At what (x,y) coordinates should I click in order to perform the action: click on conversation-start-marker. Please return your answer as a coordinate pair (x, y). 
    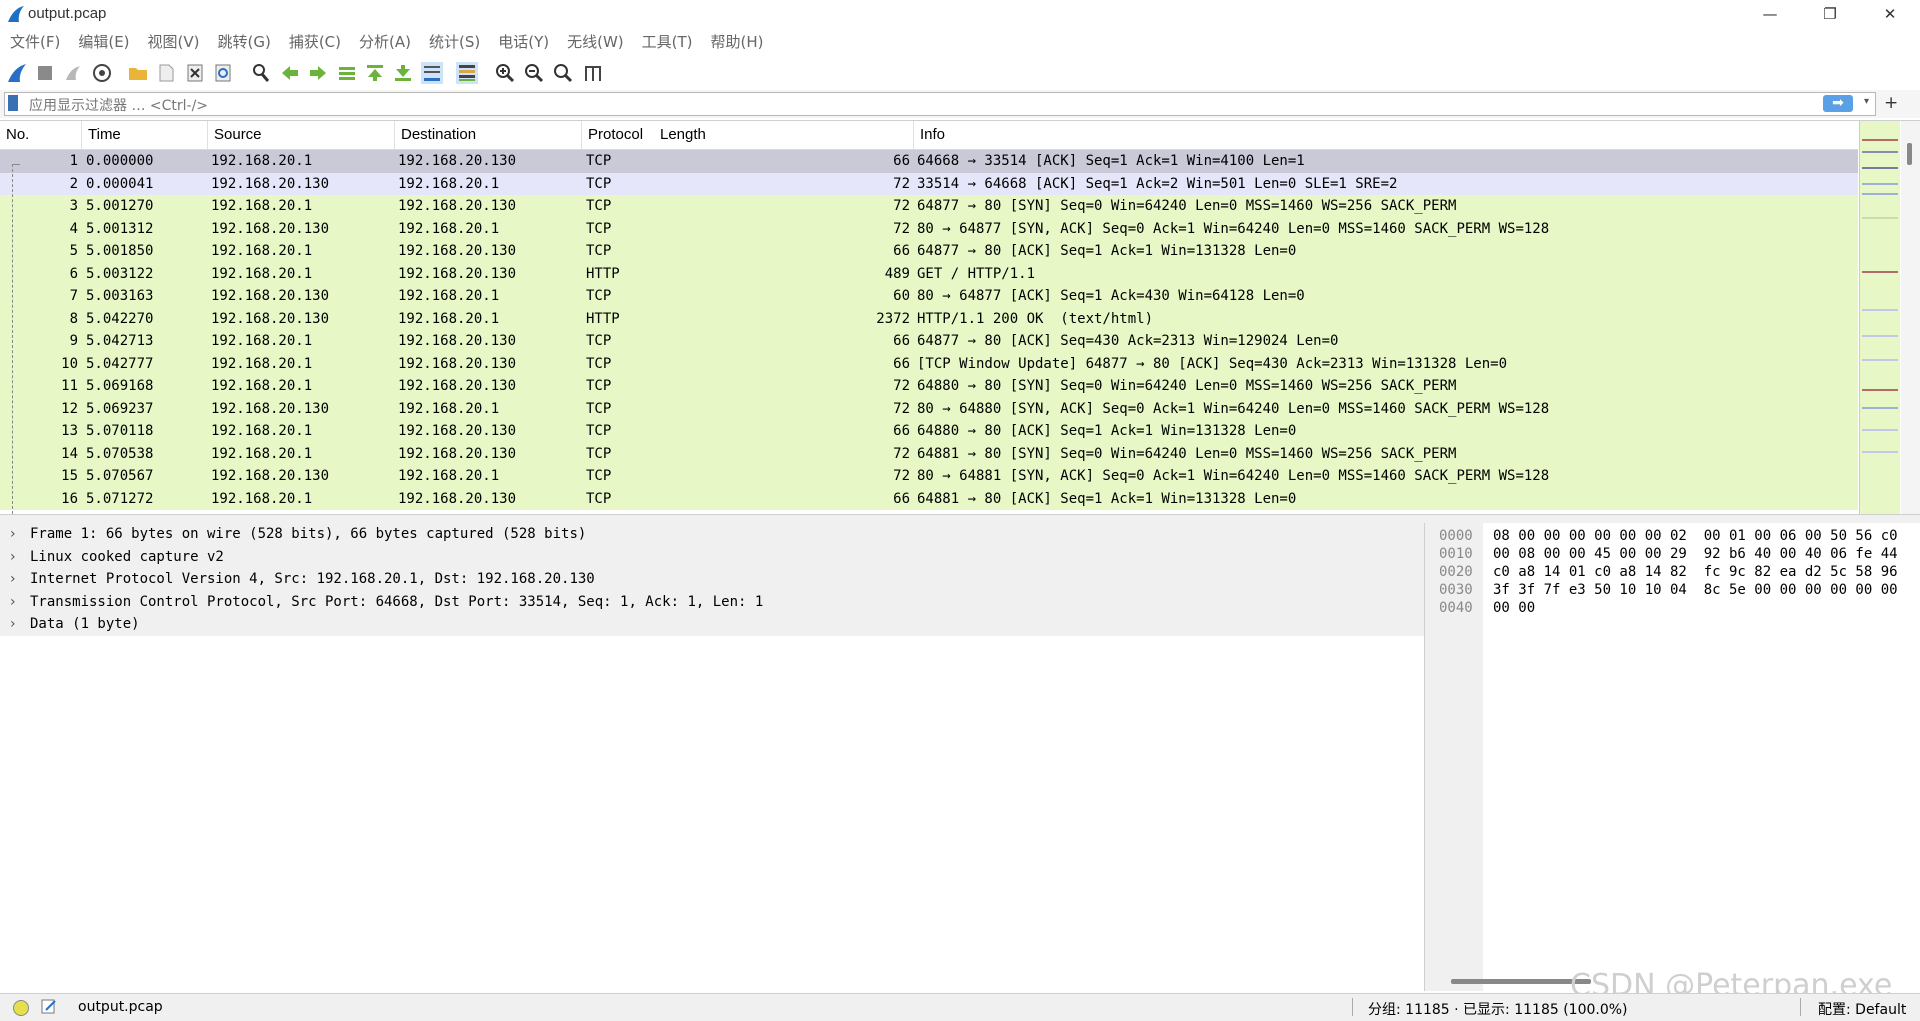
    Looking at the image, I should click on (16, 165).